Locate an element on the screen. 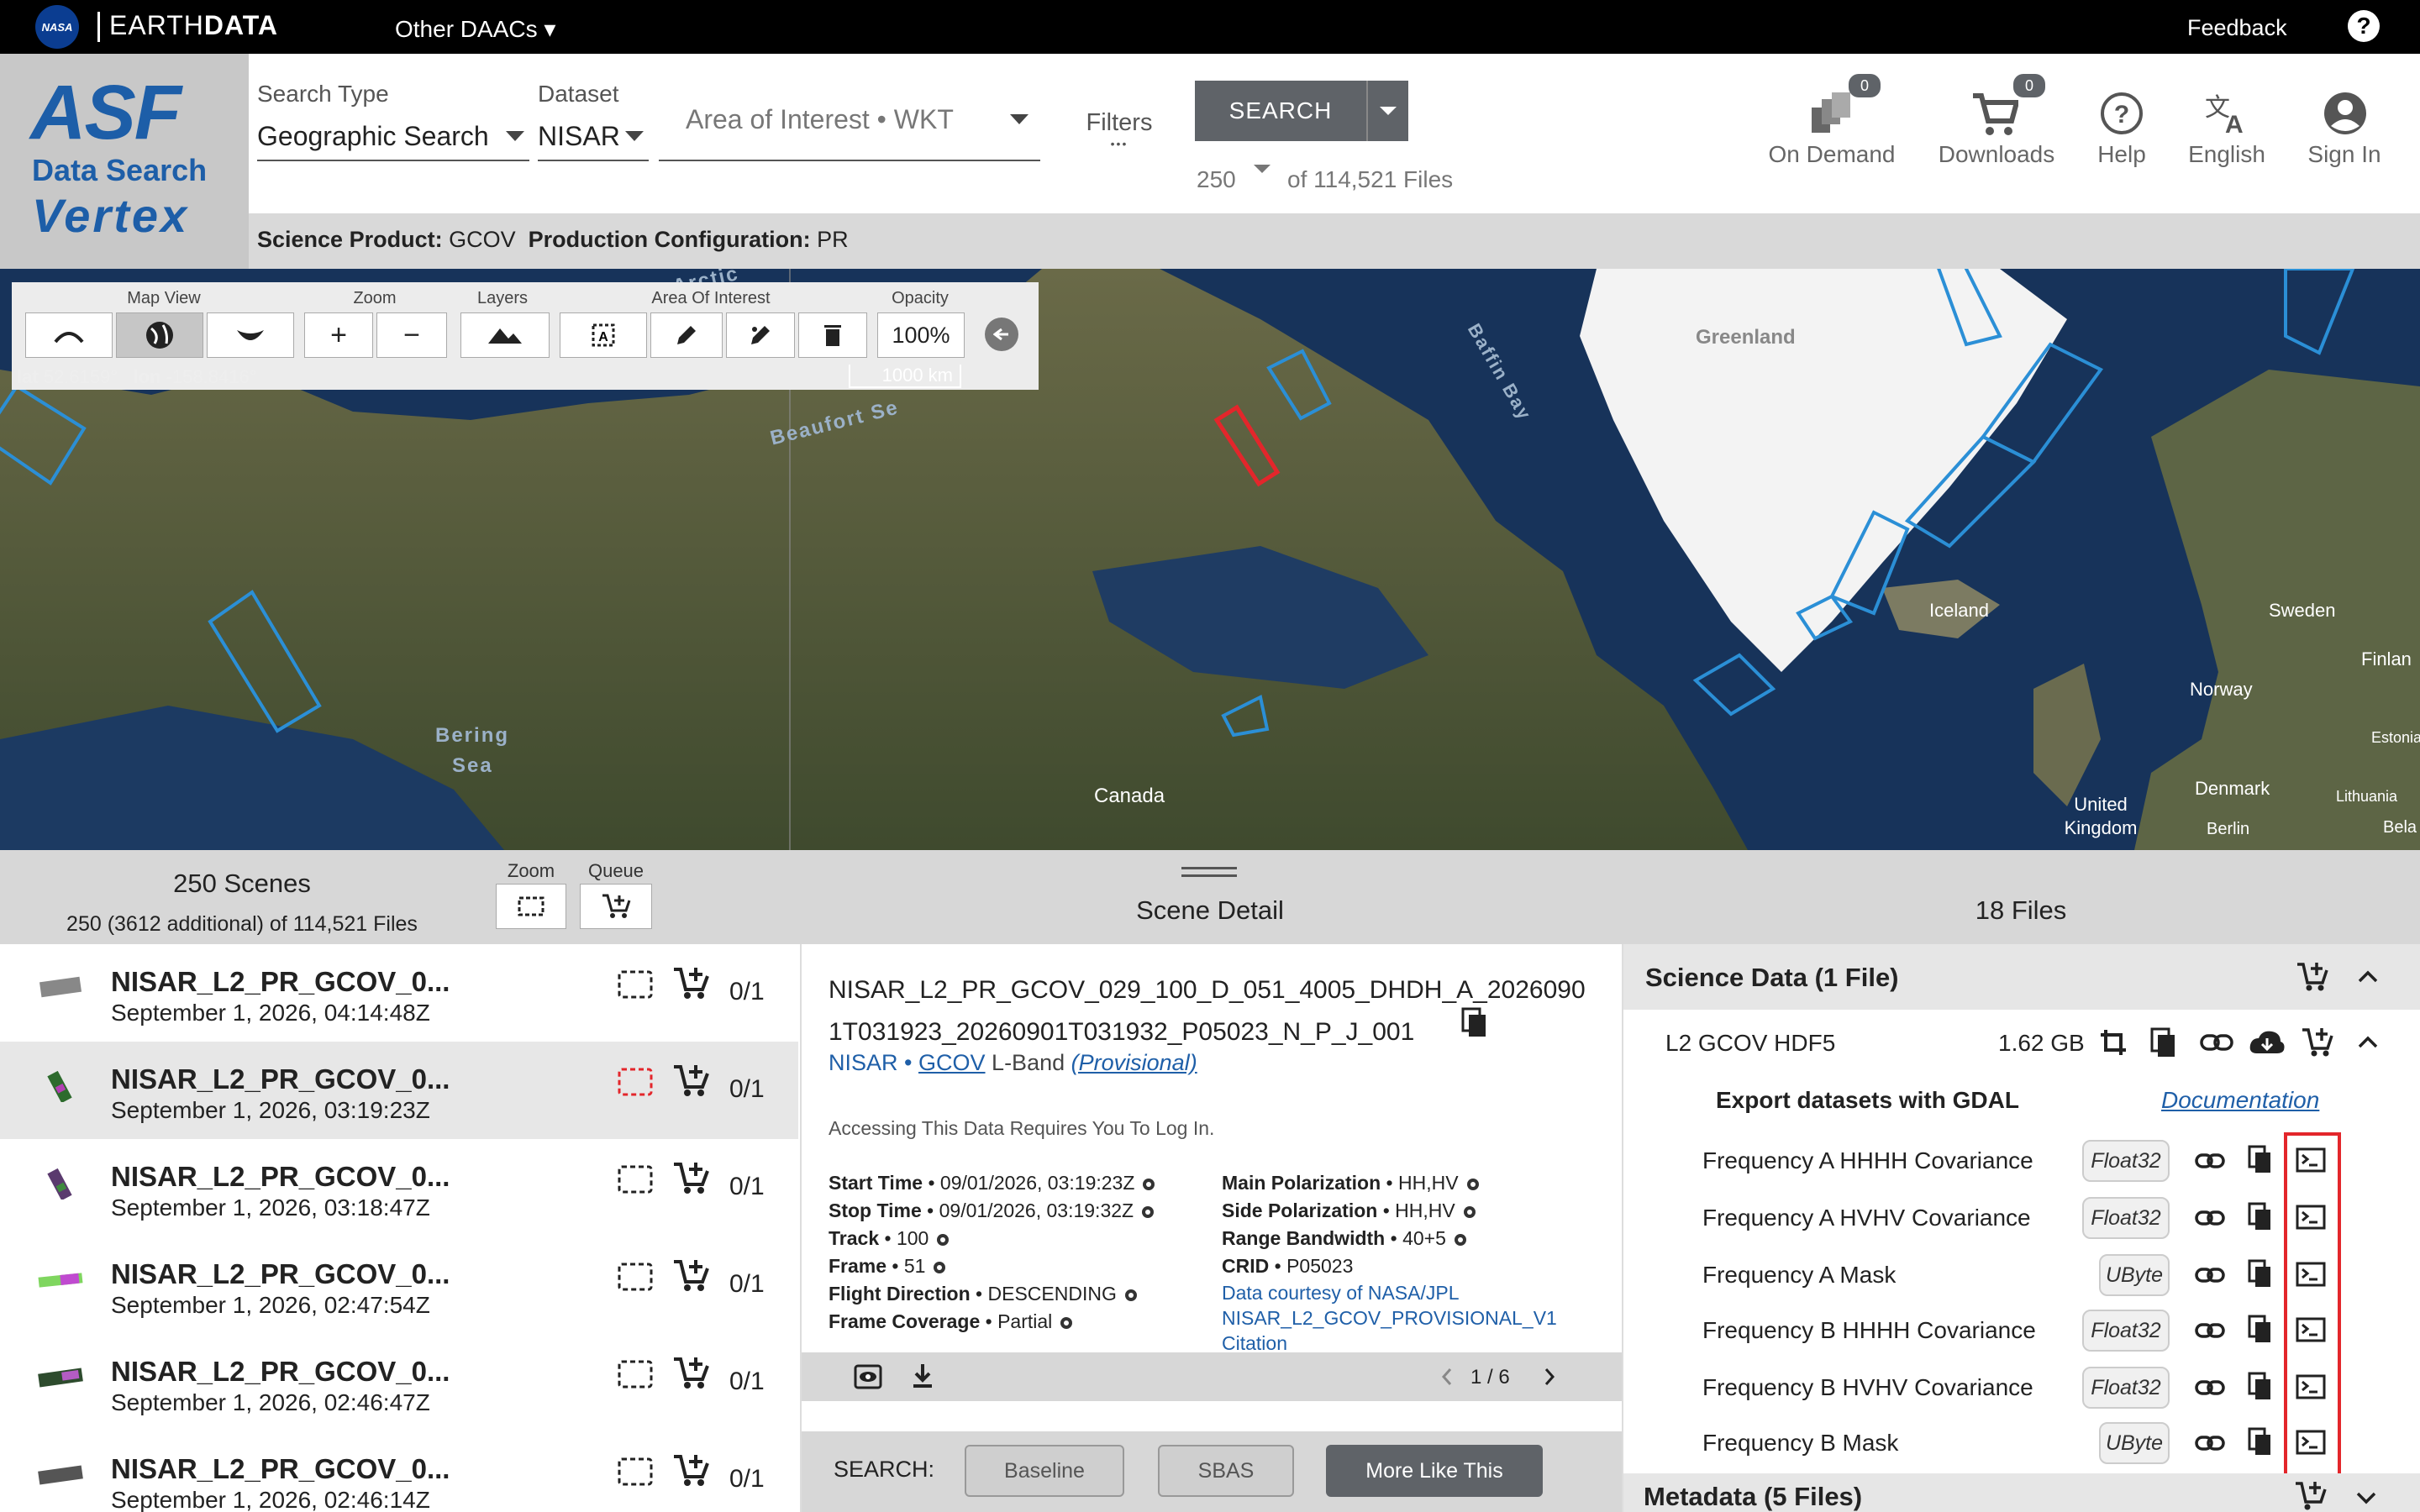 This screenshot has width=2420, height=1512. gcov-link: GCOV is located at coordinates (952, 1062).